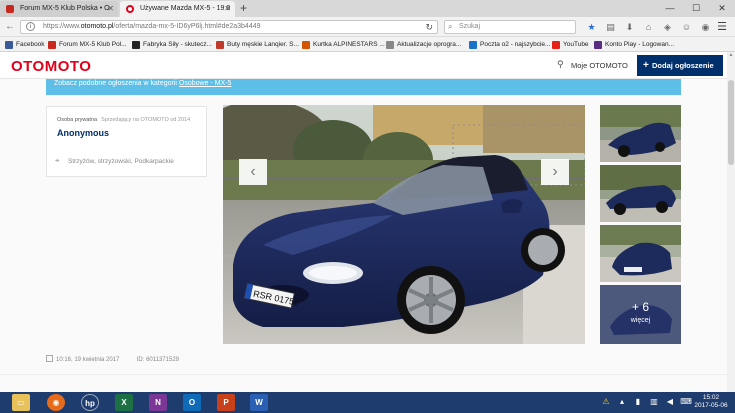 The image size is (735, 413). What do you see at coordinates (722, 8) in the screenshot?
I see `close-window-button: ✕` at bounding box center [722, 8].